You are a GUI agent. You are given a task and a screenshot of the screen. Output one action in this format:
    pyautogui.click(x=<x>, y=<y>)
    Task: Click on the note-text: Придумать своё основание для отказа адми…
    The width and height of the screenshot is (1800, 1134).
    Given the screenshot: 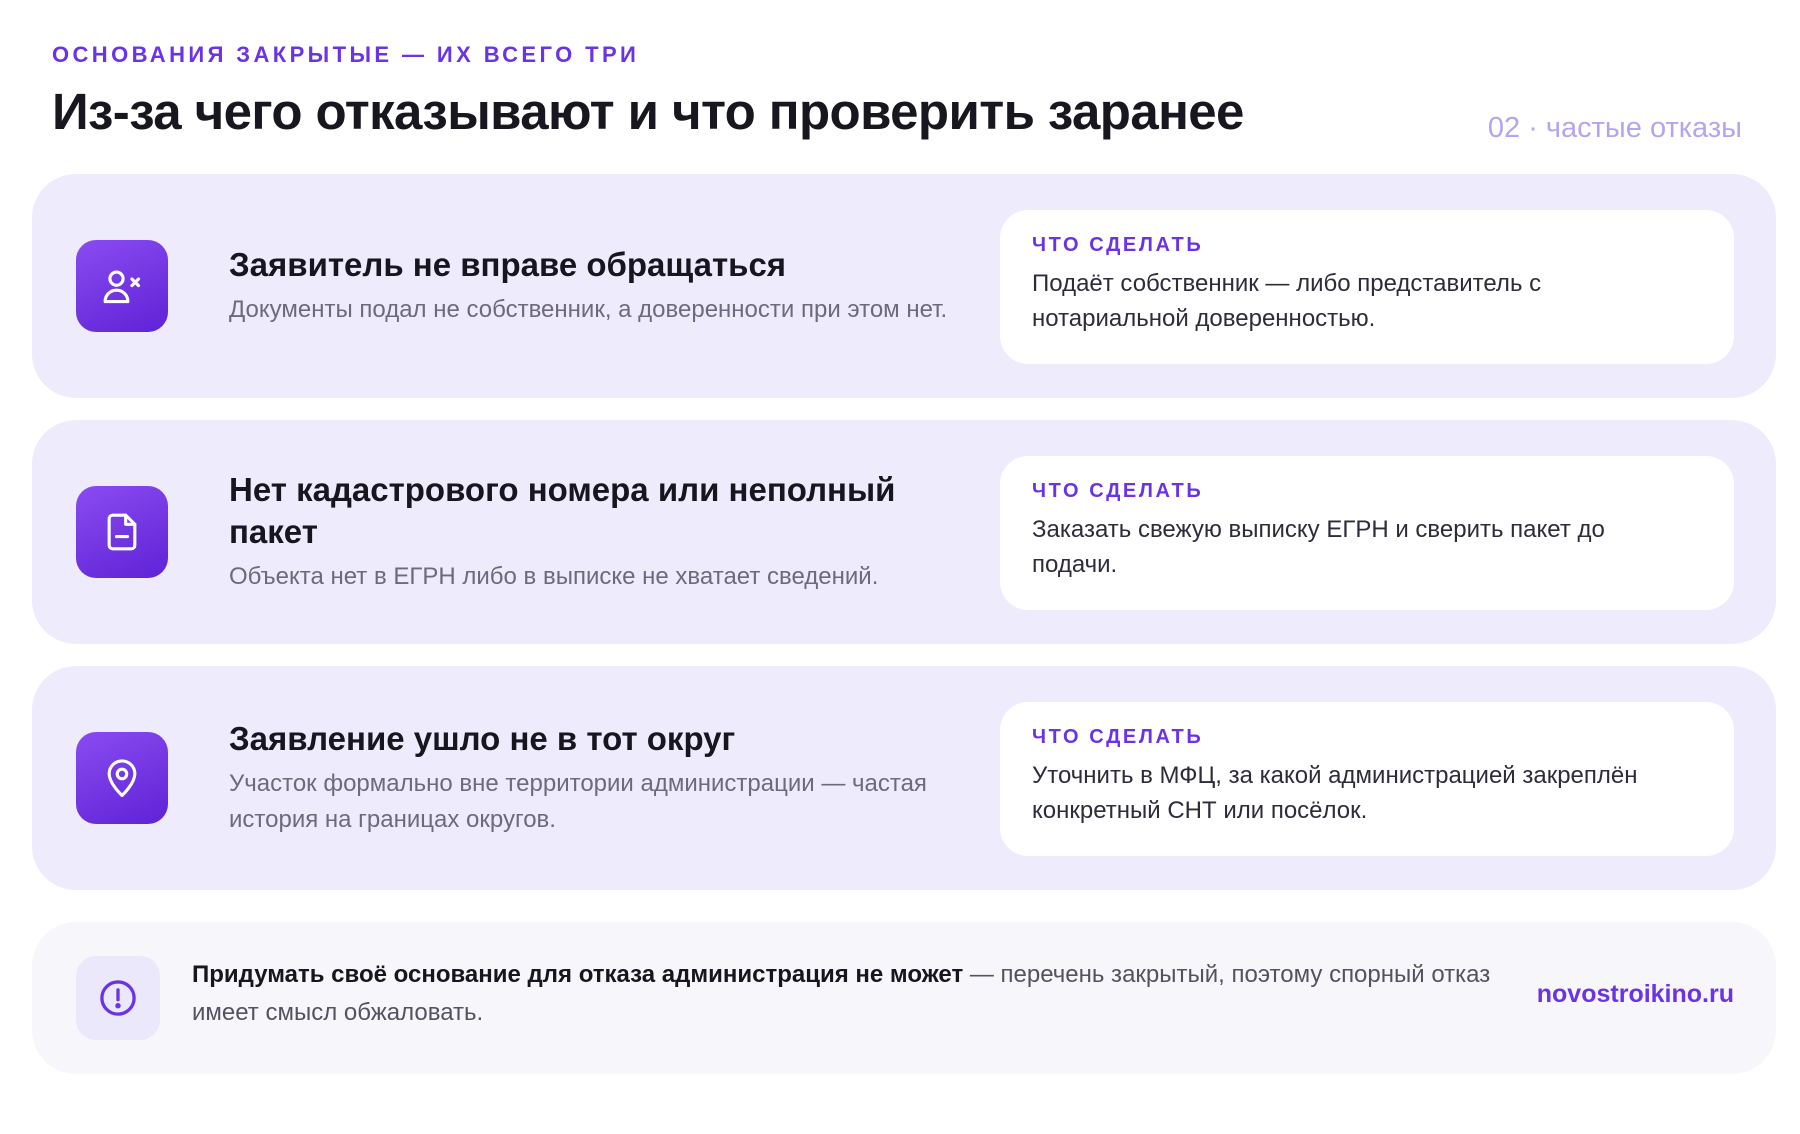 What is the action you would take?
    pyautogui.click(x=842, y=994)
    